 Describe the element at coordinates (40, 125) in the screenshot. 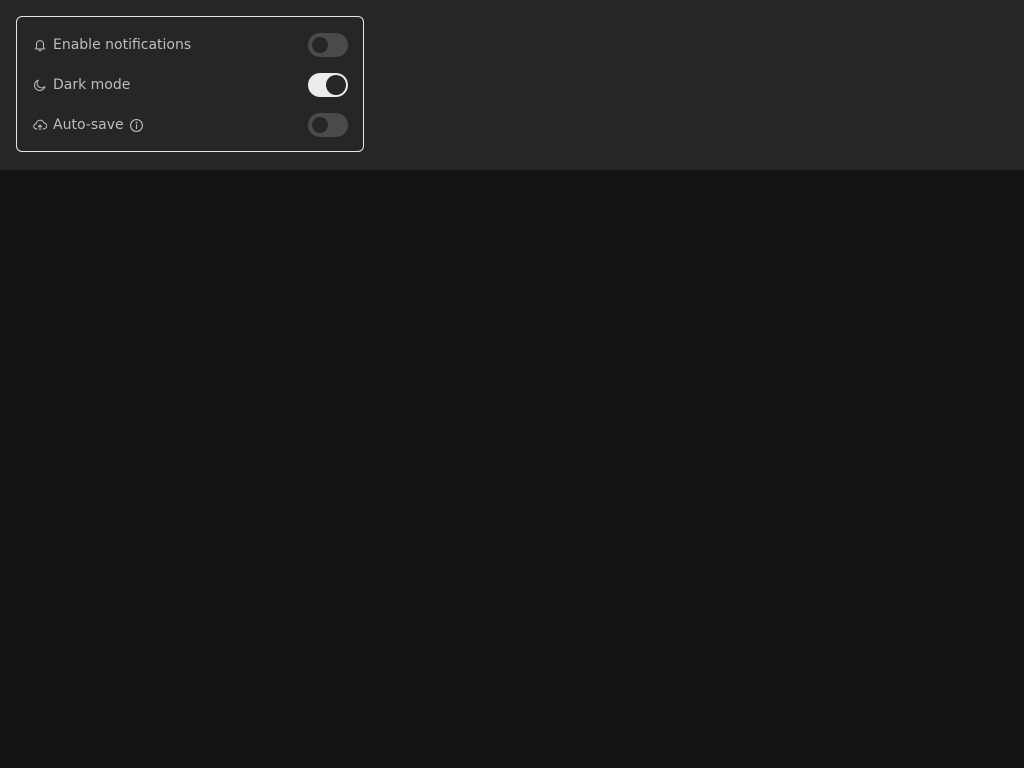

I see `cloud-upload-icon` at that location.